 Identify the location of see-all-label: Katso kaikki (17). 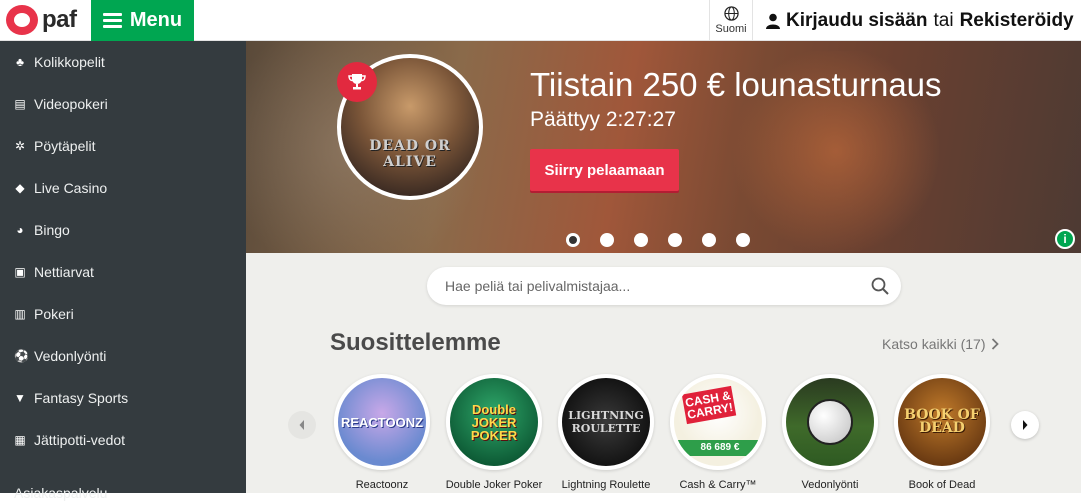
(934, 344).